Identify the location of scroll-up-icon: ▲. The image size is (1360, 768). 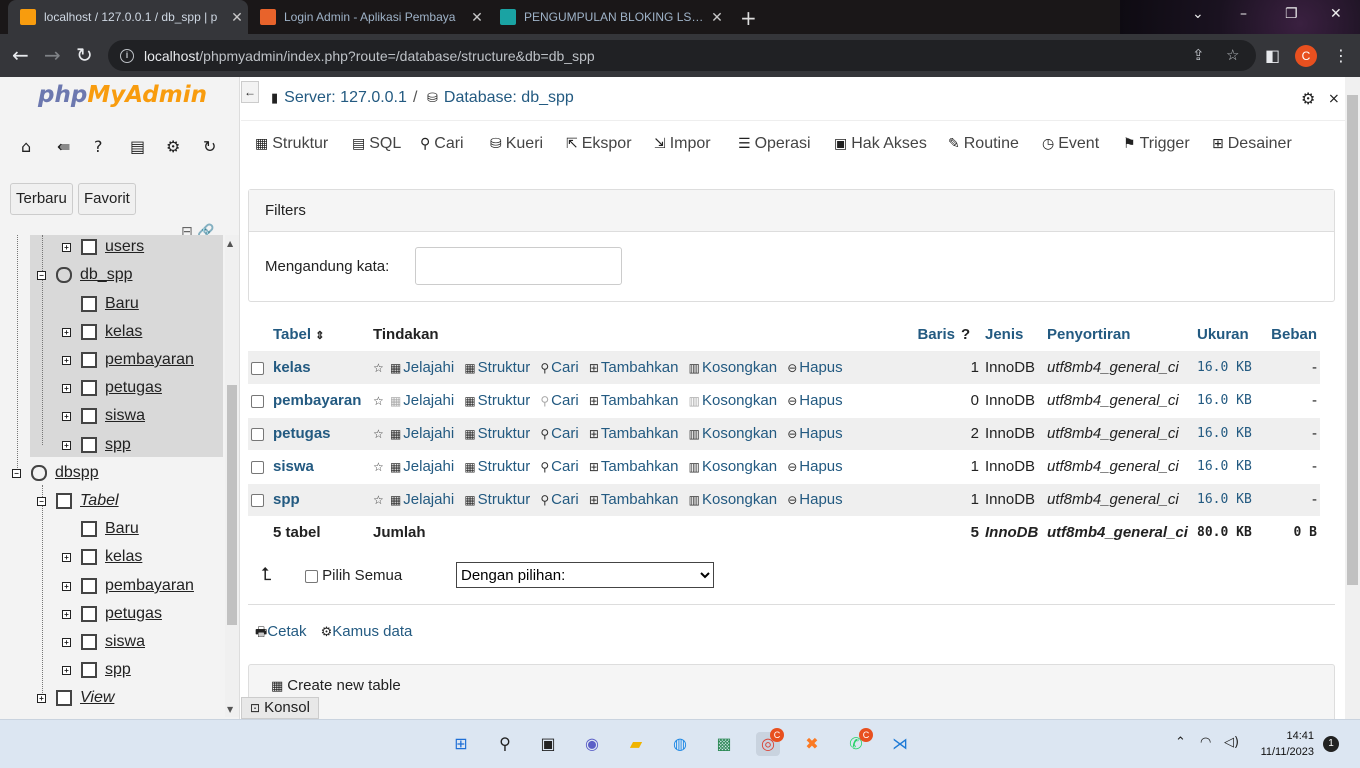
(230, 243).